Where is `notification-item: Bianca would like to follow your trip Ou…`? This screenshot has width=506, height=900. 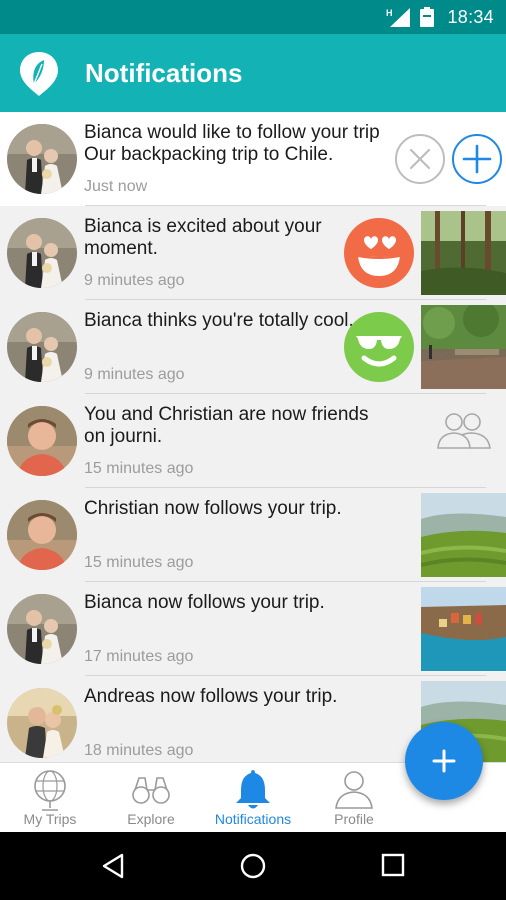 notification-item: Bianca would like to follow your trip Ou… is located at coordinates (253, 159).